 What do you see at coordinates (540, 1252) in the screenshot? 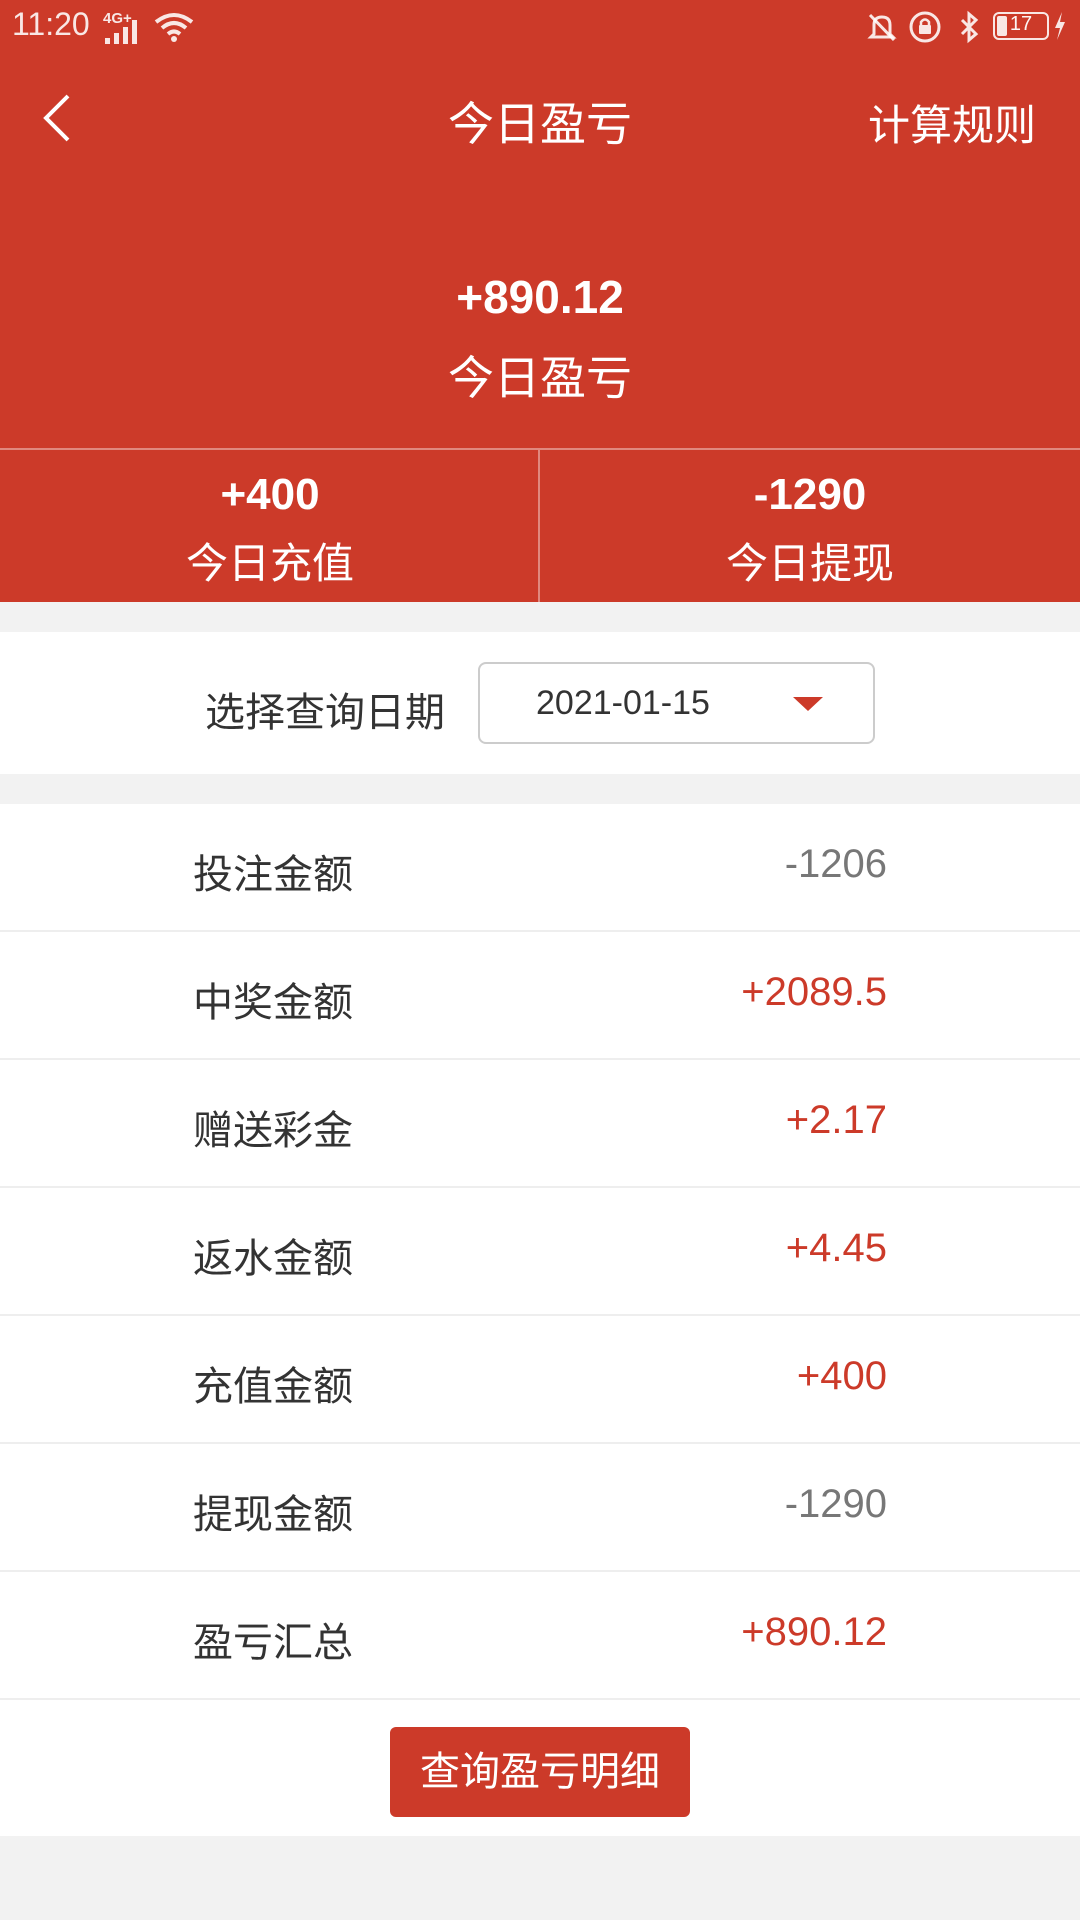
I see `list-item: 返水金额 +4.45` at bounding box center [540, 1252].